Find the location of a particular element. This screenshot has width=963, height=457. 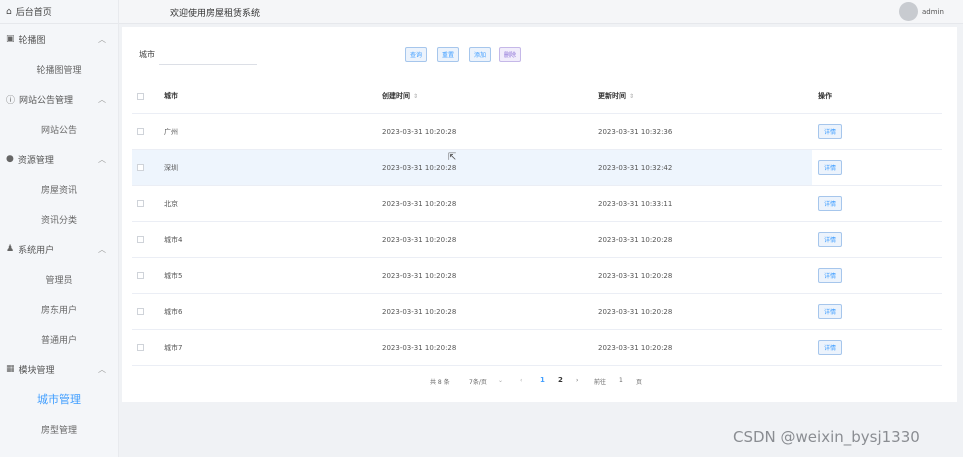

delete-button: 删除 is located at coordinates (510, 54).